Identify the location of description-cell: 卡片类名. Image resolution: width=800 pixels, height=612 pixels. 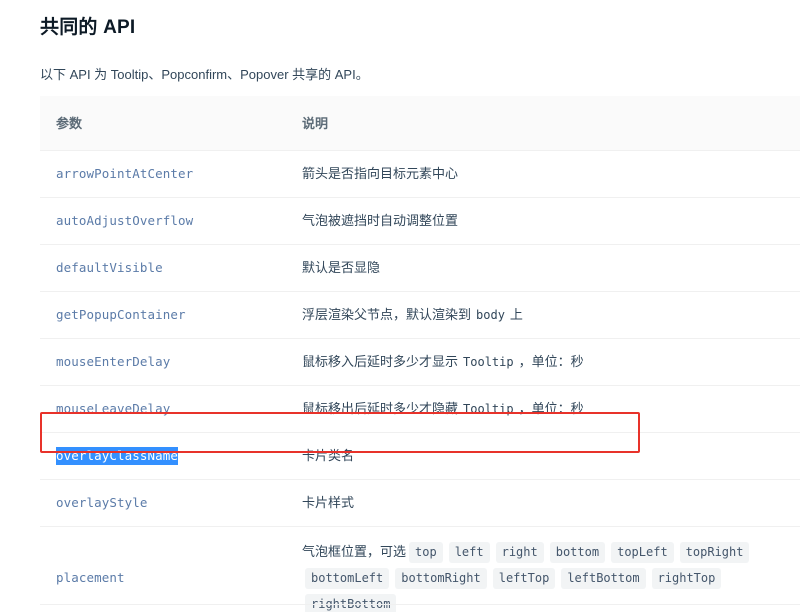
(542, 456).